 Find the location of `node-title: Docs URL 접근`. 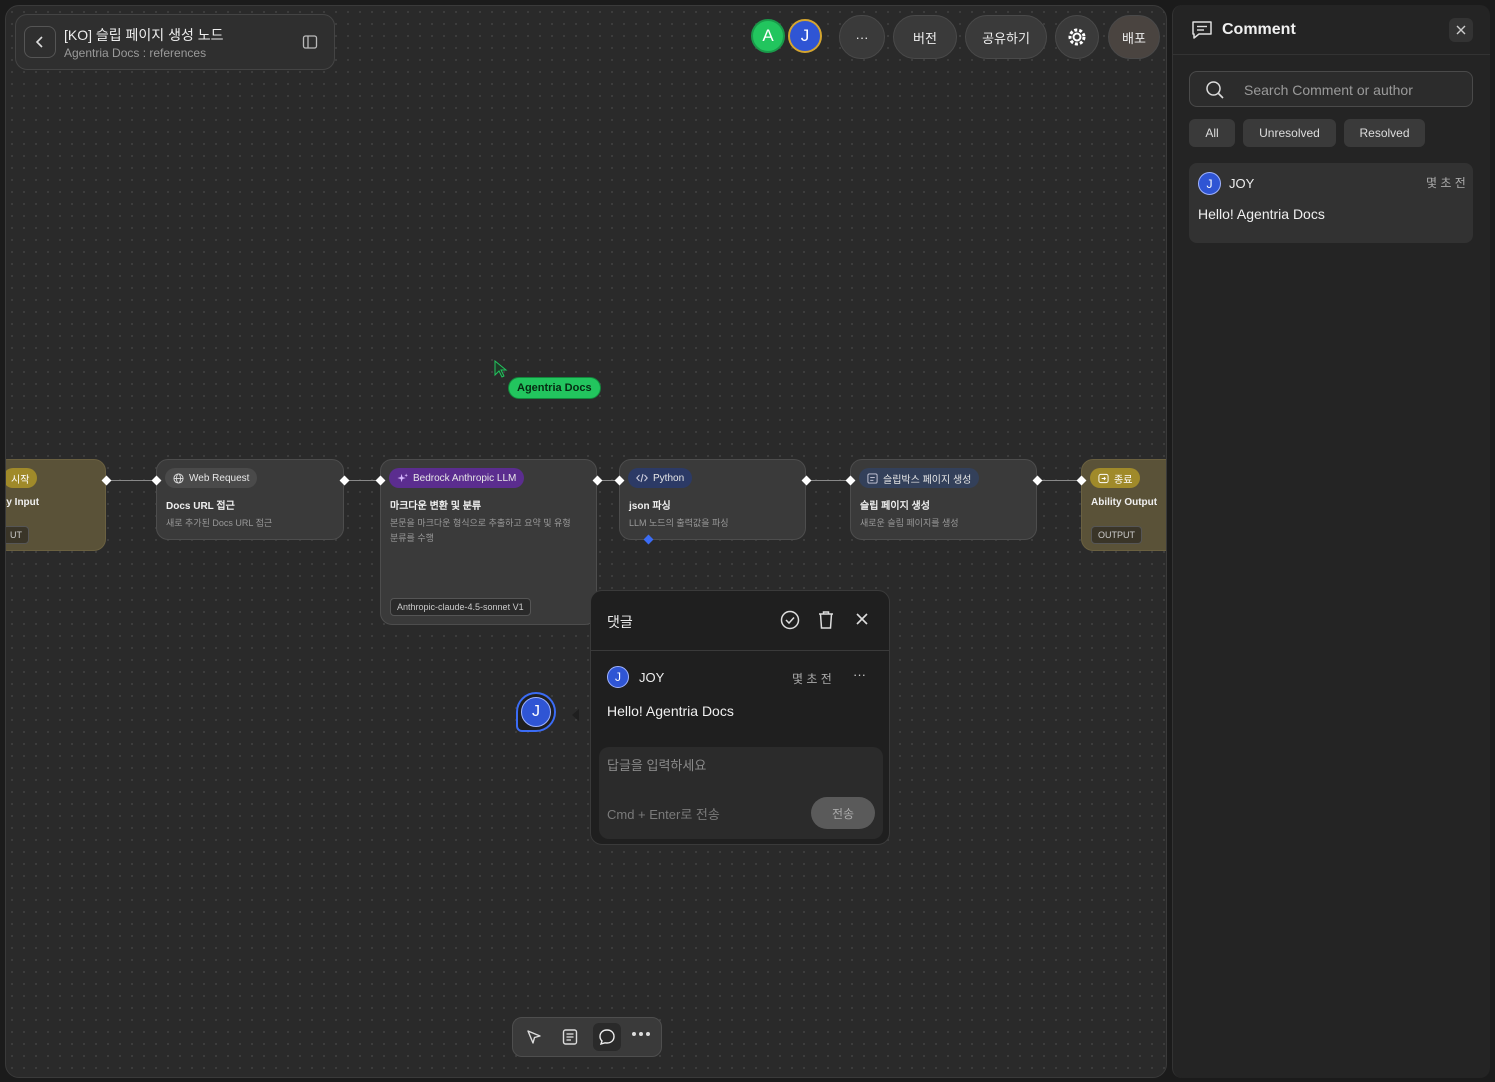

node-title: Docs URL 접근 is located at coordinates (200, 506).